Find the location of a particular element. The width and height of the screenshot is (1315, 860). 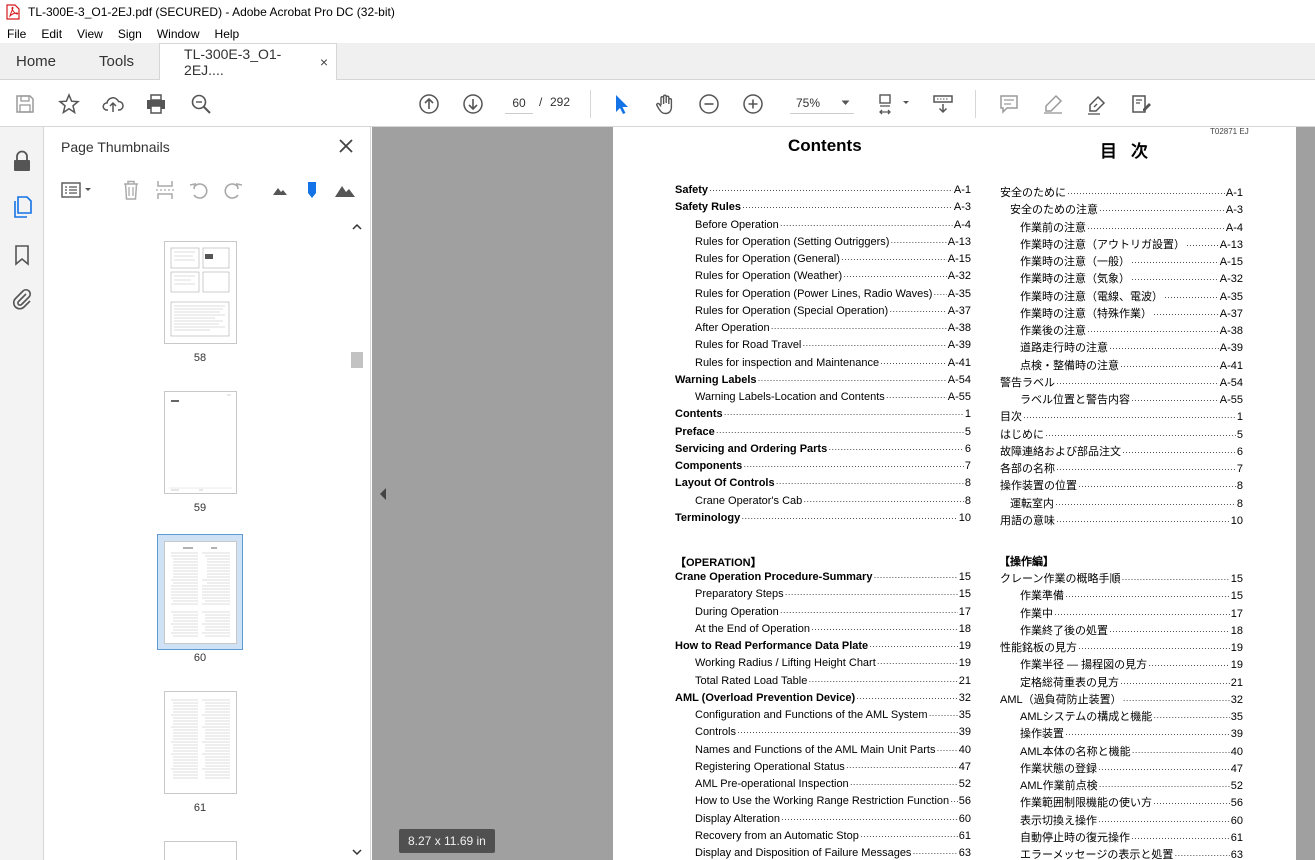

next-page-icon is located at coordinates (473, 104).